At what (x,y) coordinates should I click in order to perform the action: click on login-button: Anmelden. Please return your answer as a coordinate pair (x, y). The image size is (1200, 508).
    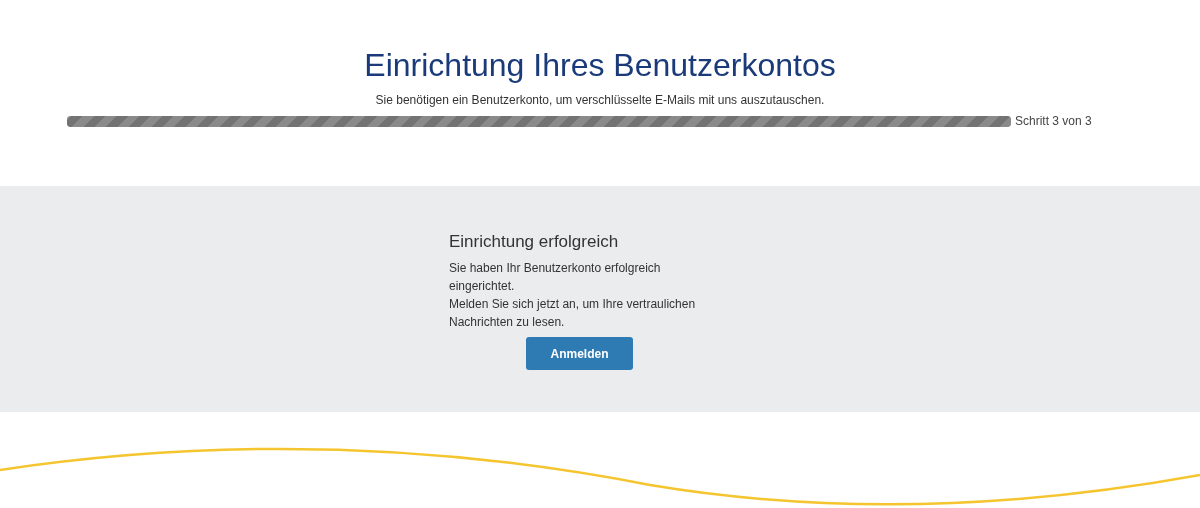
    Looking at the image, I should click on (579, 353).